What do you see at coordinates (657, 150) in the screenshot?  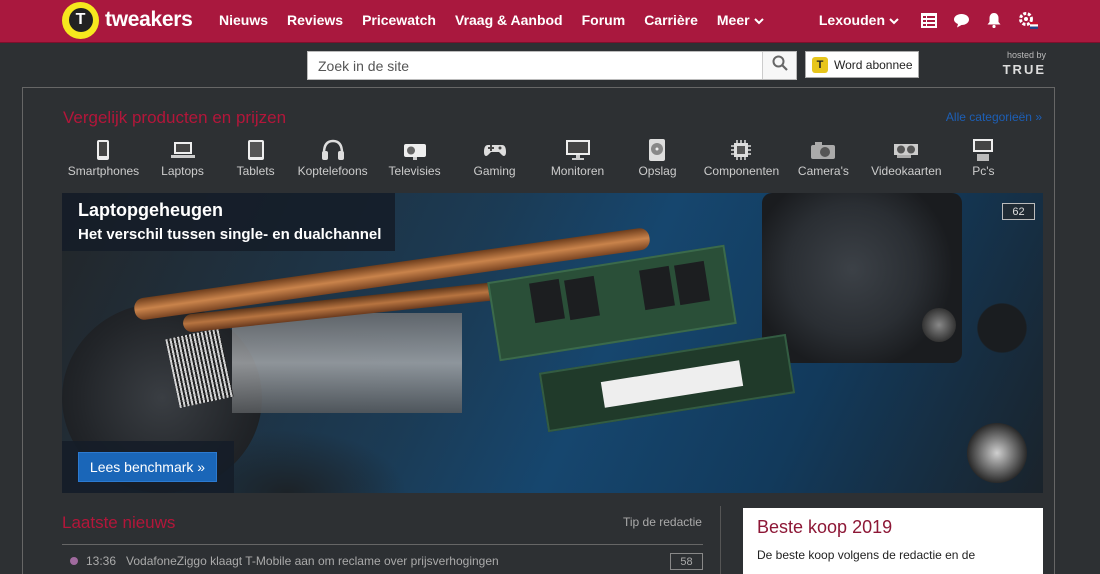 I see `harddisk-icon` at bounding box center [657, 150].